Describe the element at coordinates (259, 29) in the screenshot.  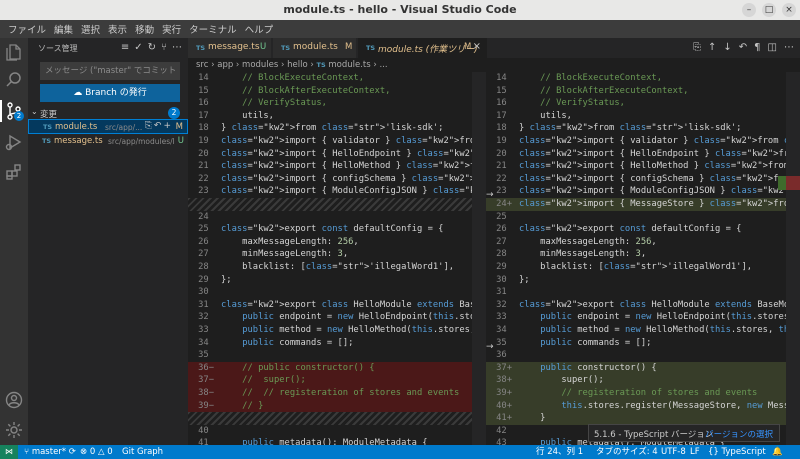
I see `menu-help: ヘルプ` at that location.